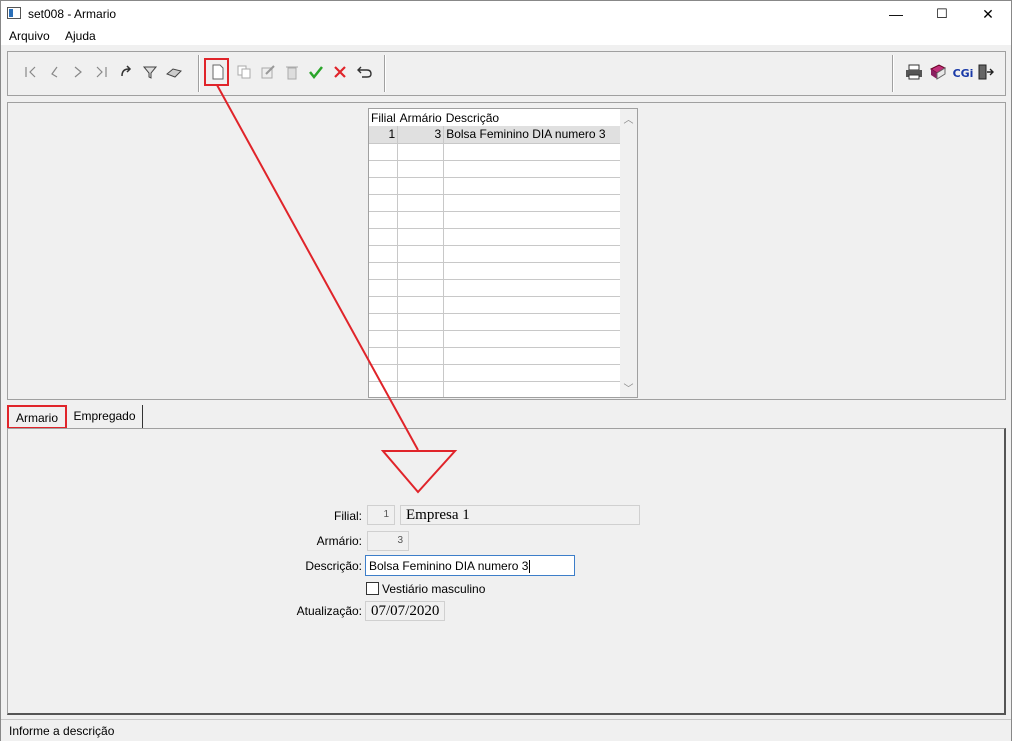  Describe the element at coordinates (126, 74) in the screenshot. I see `refresh-icon` at that location.